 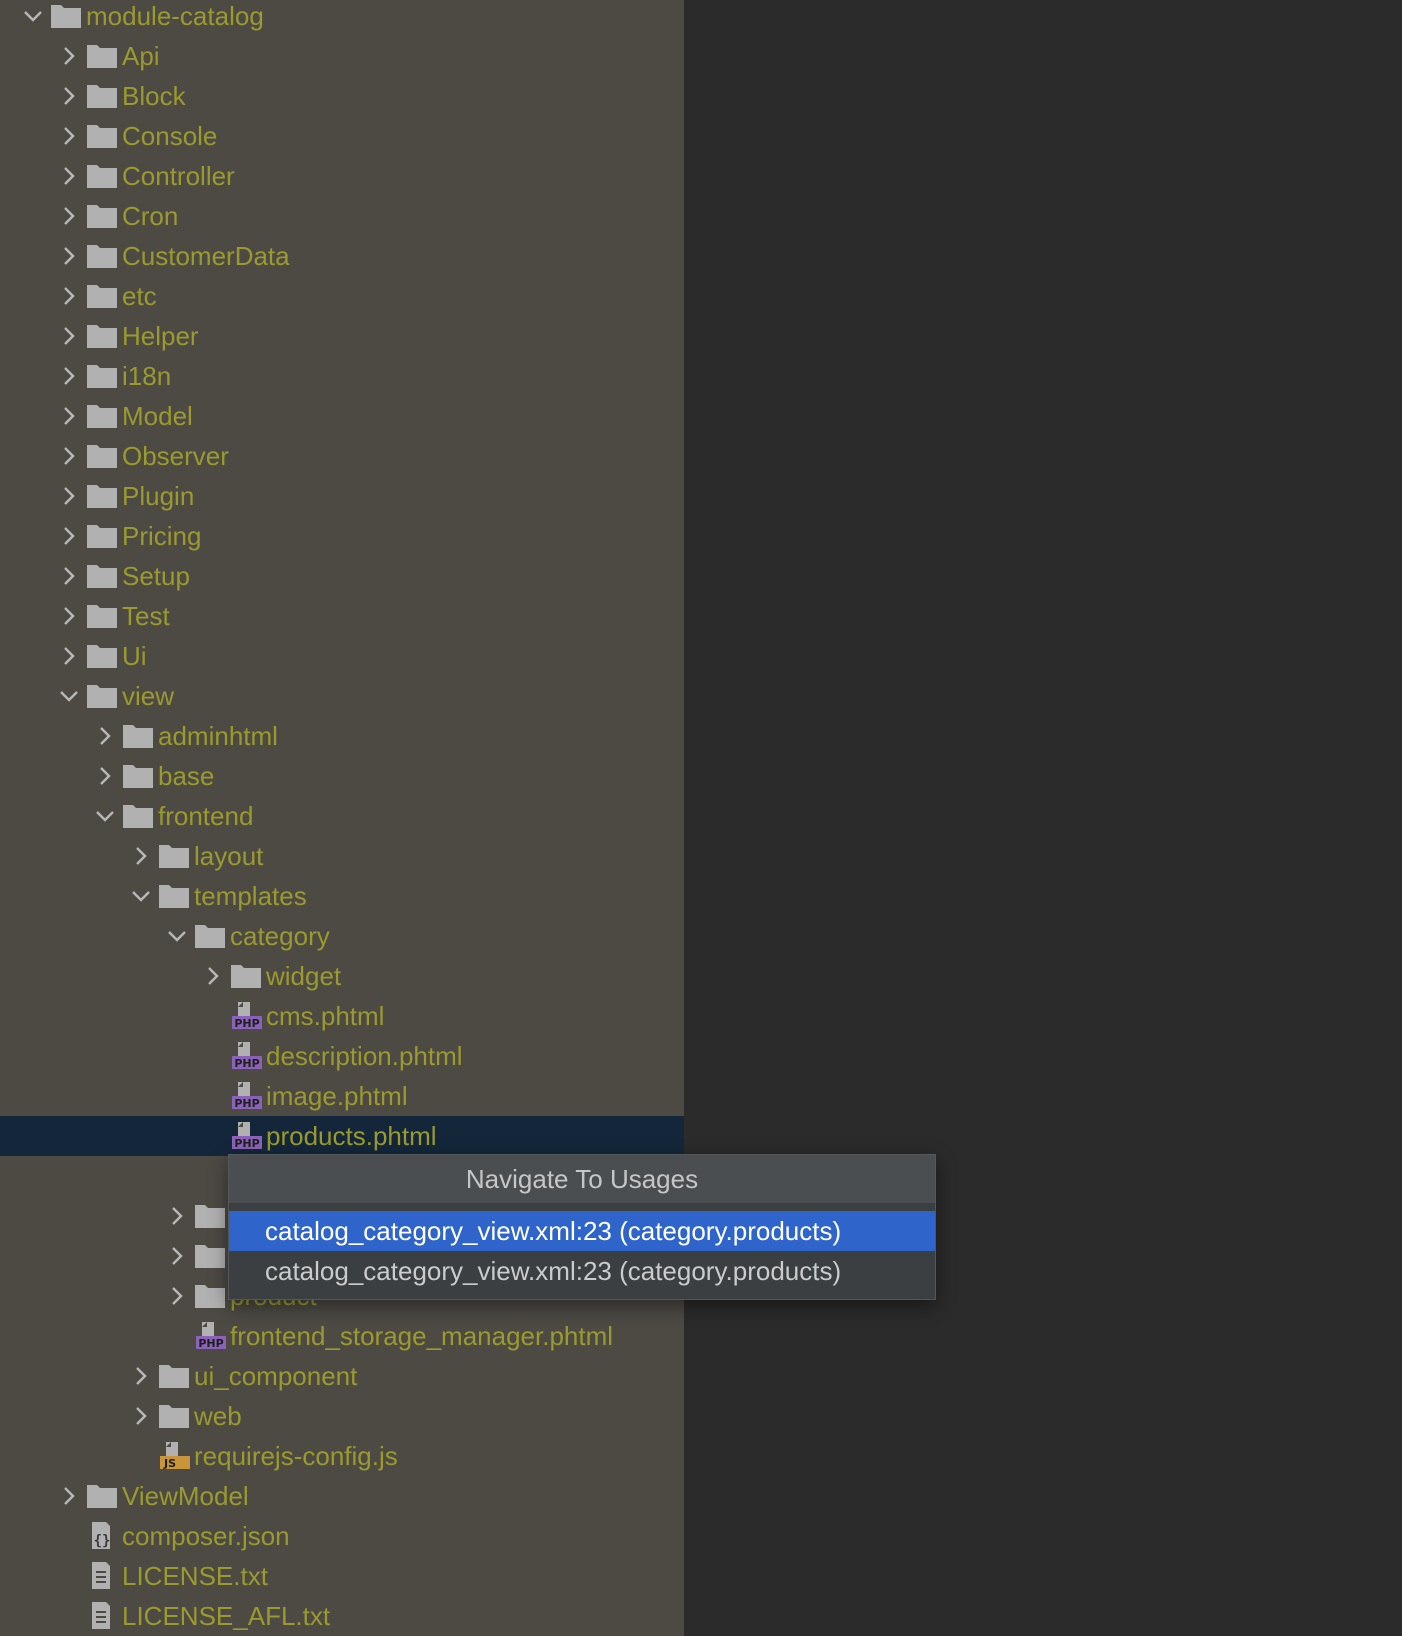 I want to click on tree-folder-row: templates, so click(x=342, y=896).